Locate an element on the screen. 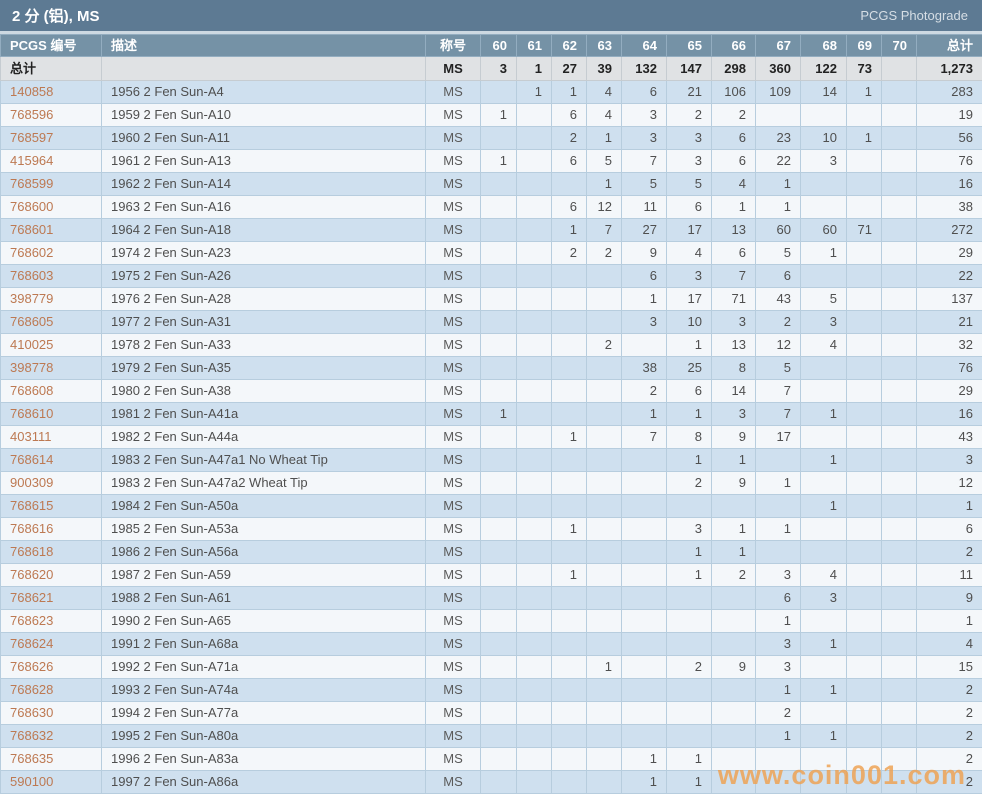  totals-grade-62-value: 27 is located at coordinates (569, 68).